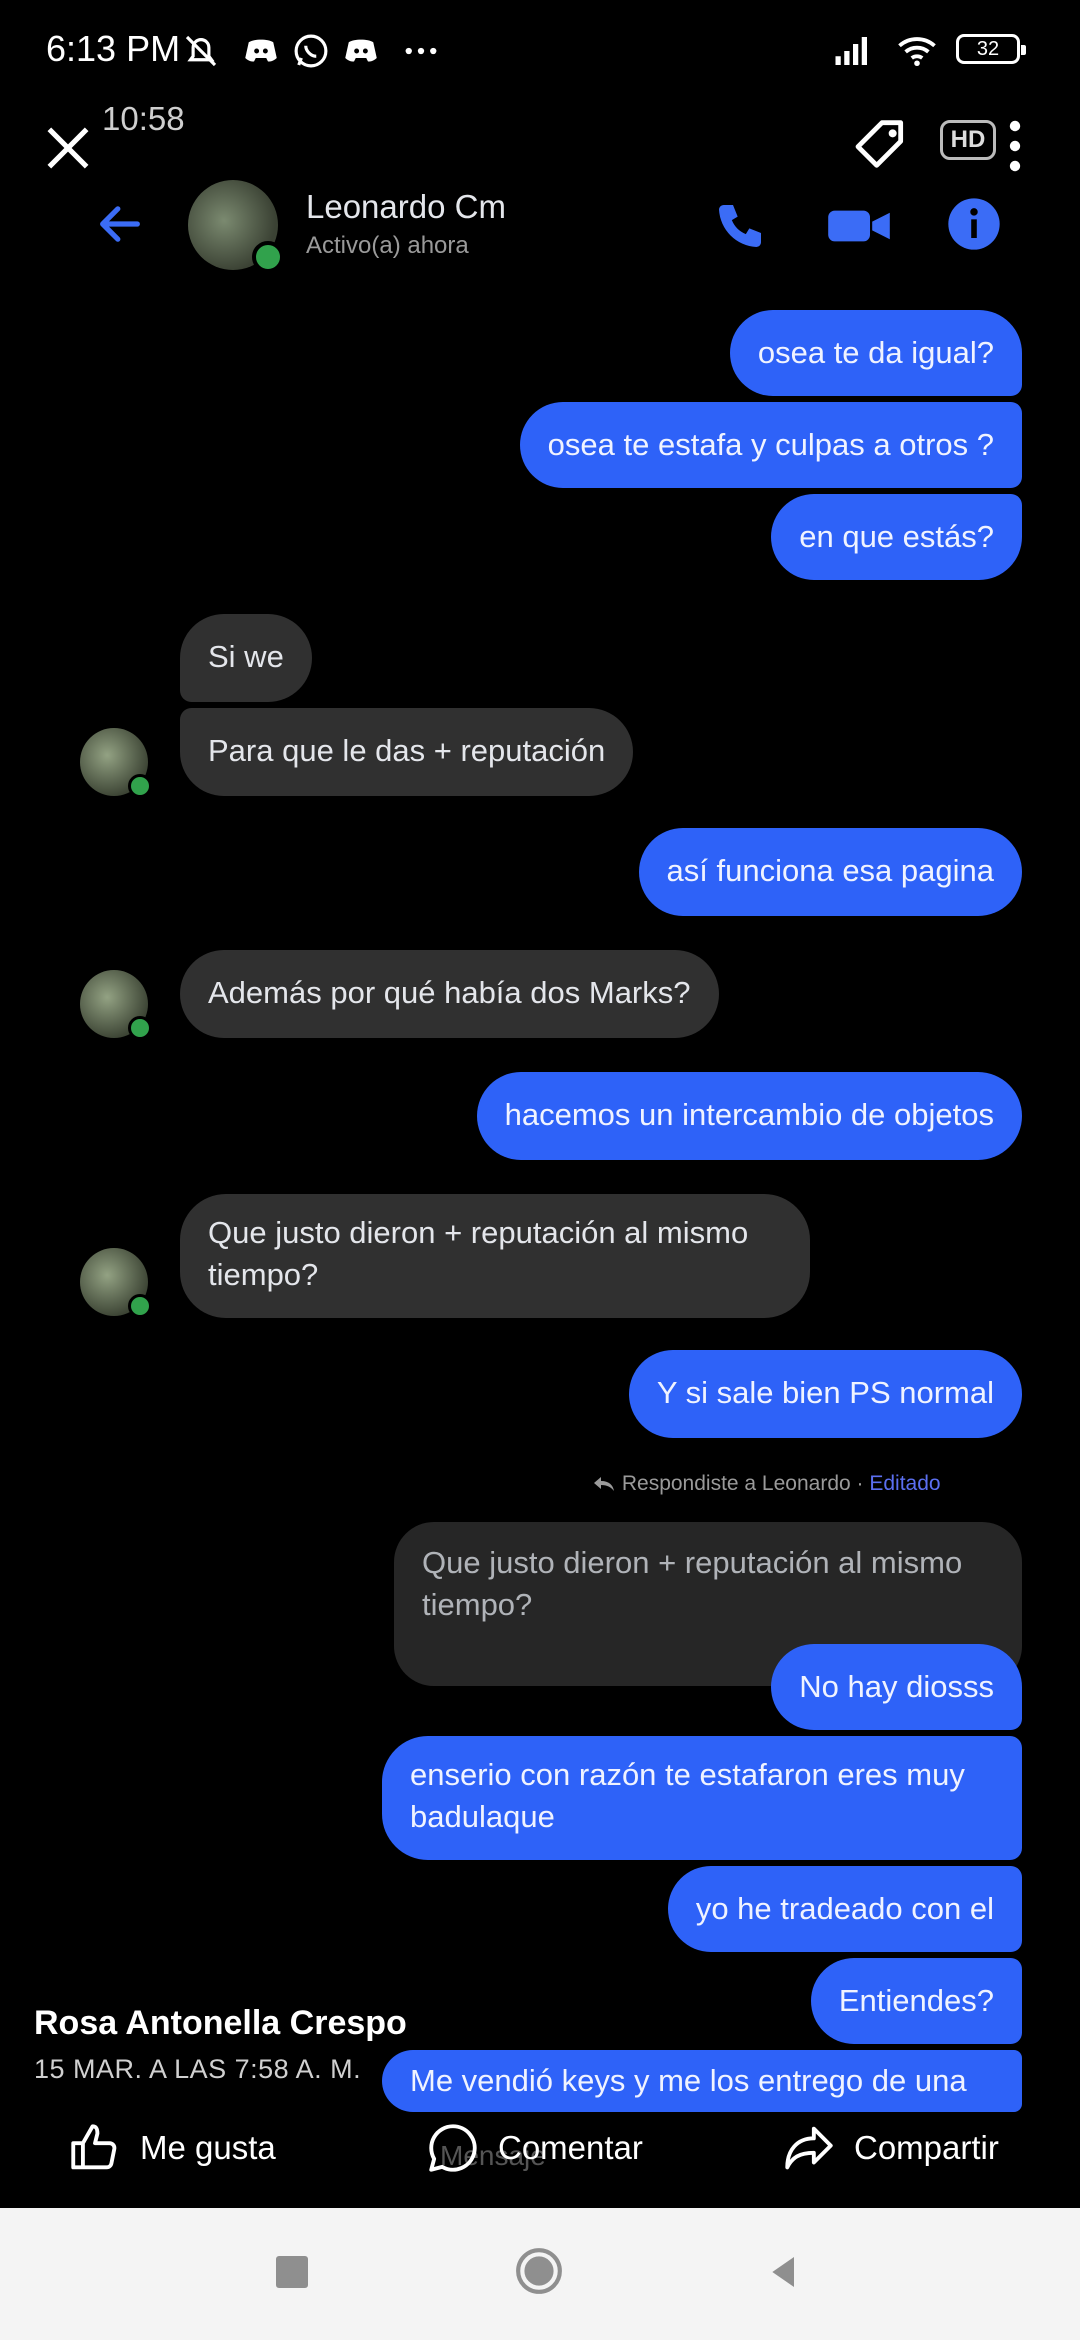  Describe the element at coordinates (825, 1394) in the screenshot. I see `message-outgoing: Y si sale bien PS normal` at that location.